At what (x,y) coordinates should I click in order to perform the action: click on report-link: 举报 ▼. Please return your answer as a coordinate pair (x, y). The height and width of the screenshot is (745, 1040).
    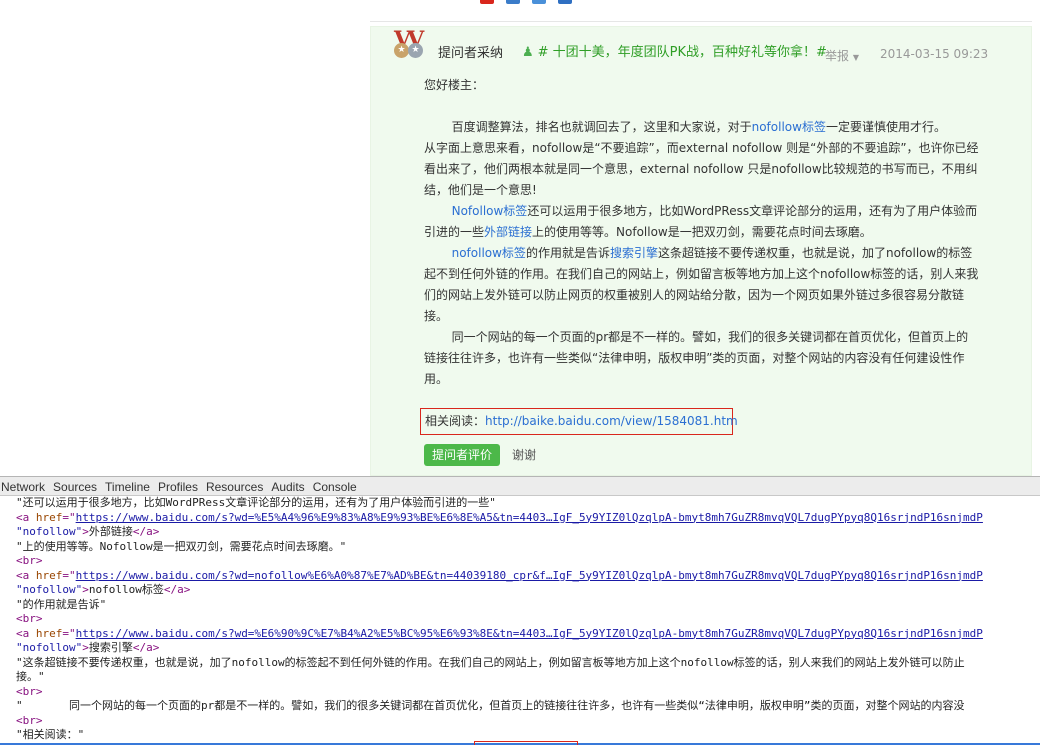
    Looking at the image, I should click on (842, 55).